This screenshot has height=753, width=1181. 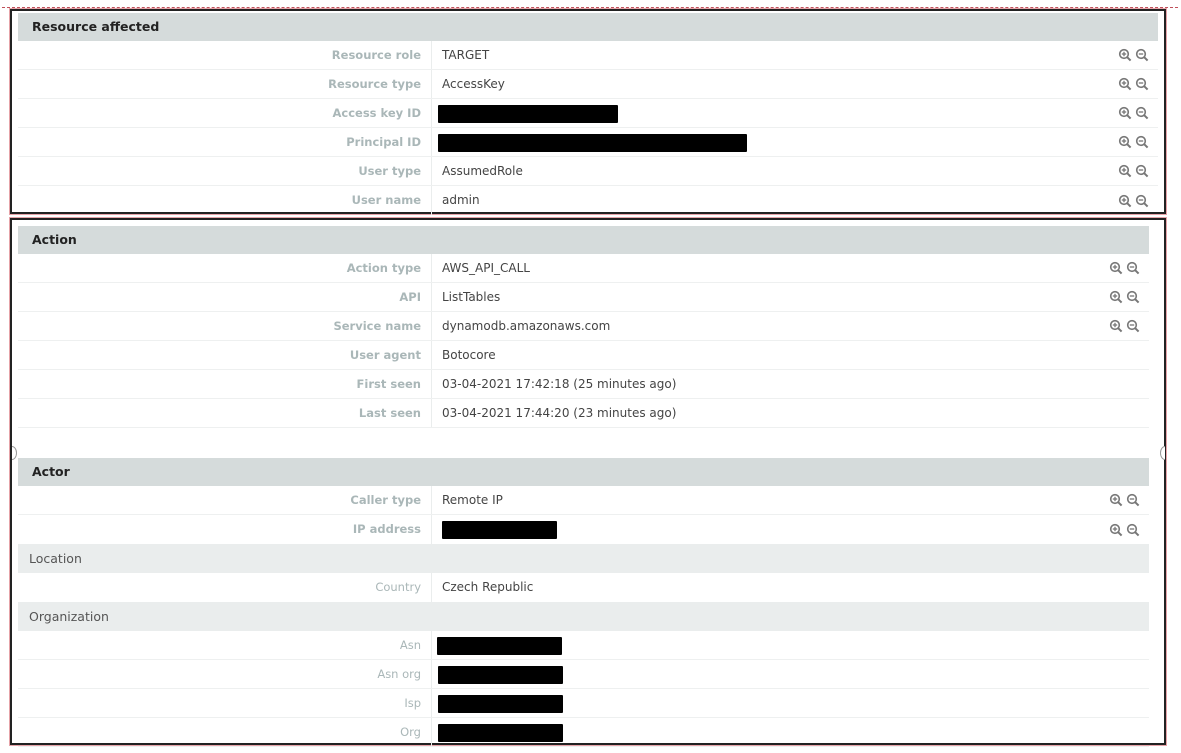 I want to click on table-row-user-agent: User agent Botocore, so click(x=583, y=355).